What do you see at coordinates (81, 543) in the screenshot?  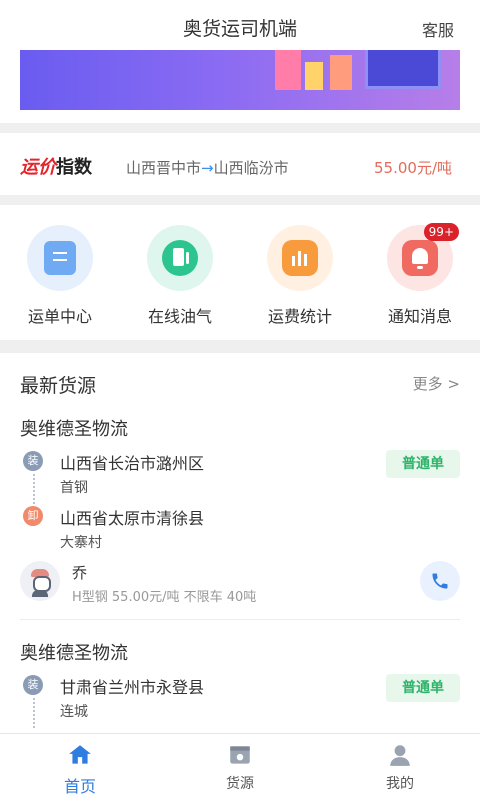 I see `unload-detail: 大寨村` at bounding box center [81, 543].